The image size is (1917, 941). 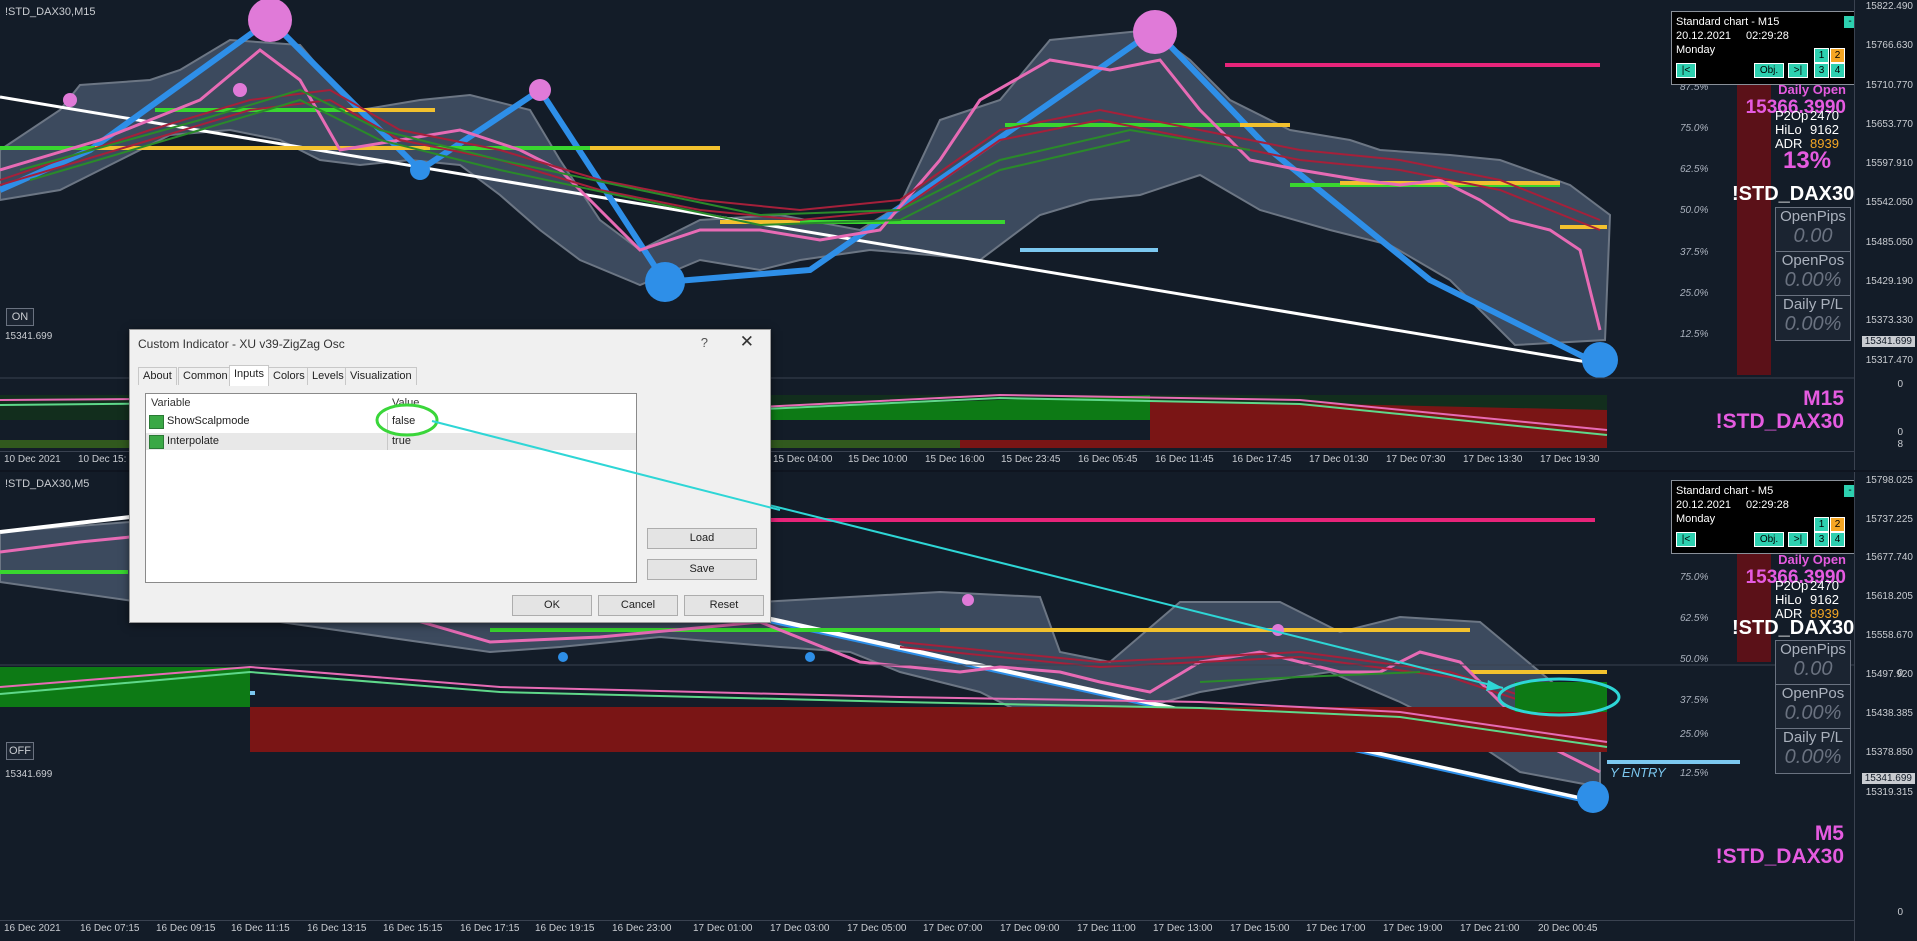 What do you see at coordinates (1813, 693) in the screenshot?
I see `open-pos-label: OpenPos` at bounding box center [1813, 693].